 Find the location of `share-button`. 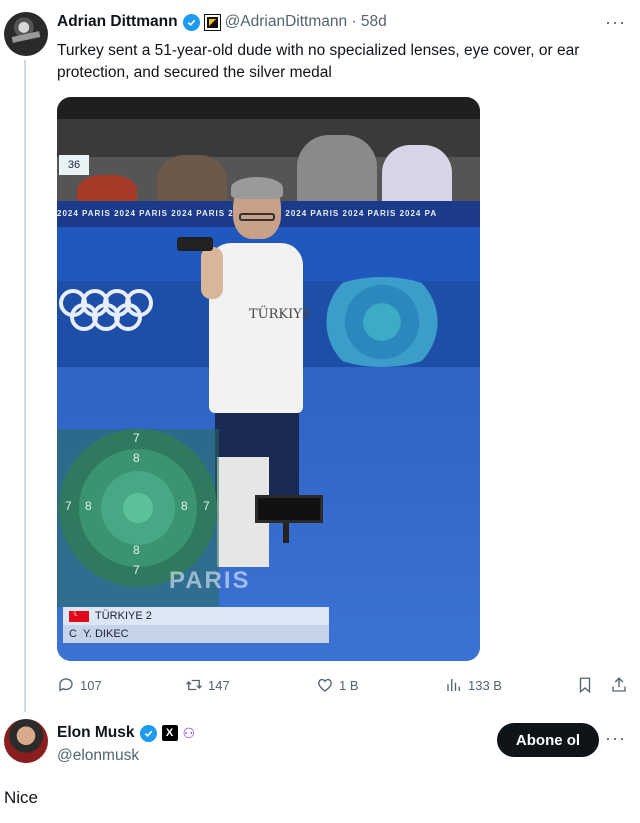

share-button is located at coordinates (619, 685).